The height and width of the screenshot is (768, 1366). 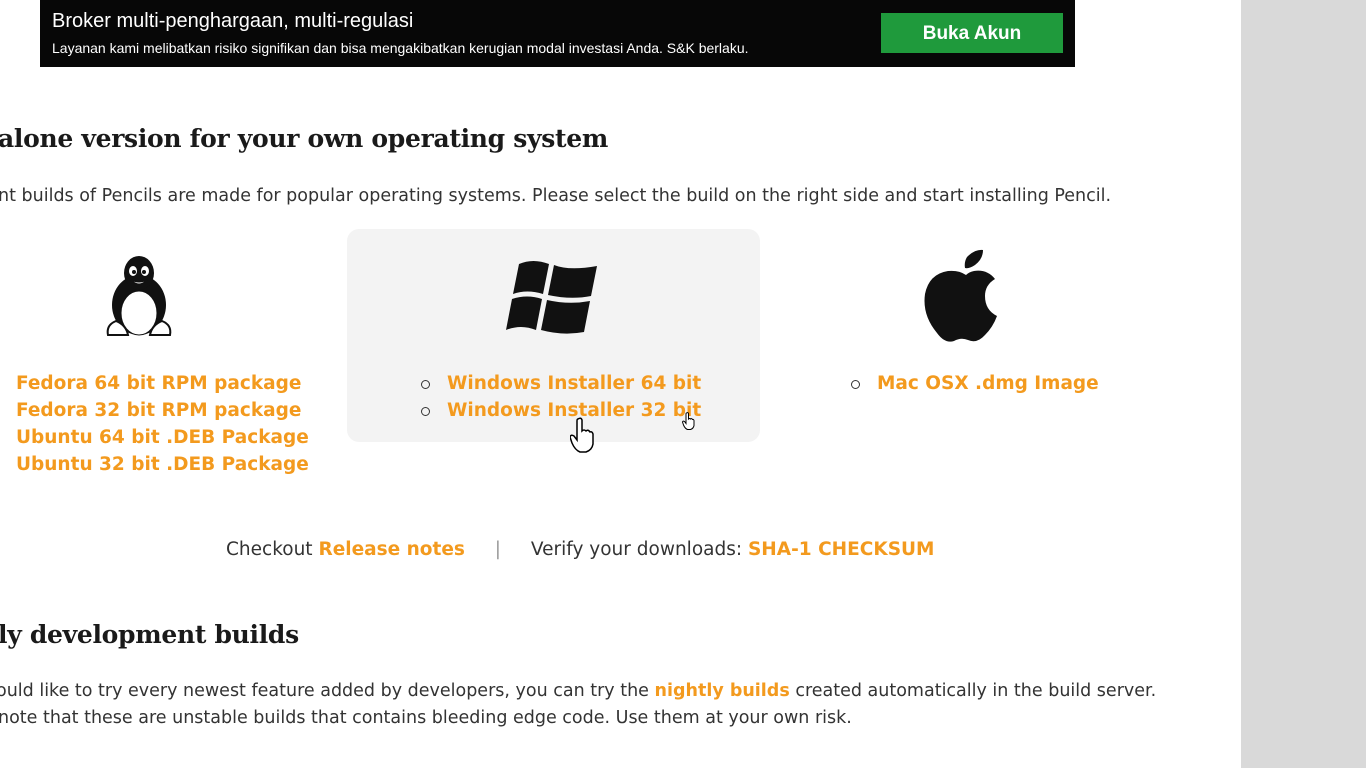 I want to click on list-item: Ubuntu 64 bit .DEB Package, so click(x=162, y=437).